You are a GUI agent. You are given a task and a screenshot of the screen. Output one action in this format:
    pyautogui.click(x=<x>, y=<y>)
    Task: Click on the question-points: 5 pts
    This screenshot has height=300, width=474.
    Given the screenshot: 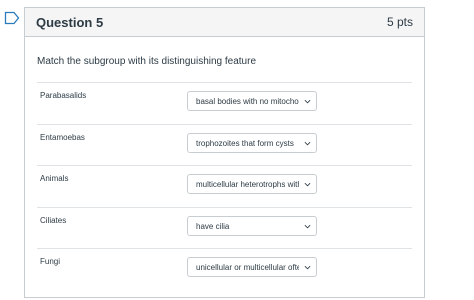 What is the action you would take?
    pyautogui.click(x=399, y=22)
    